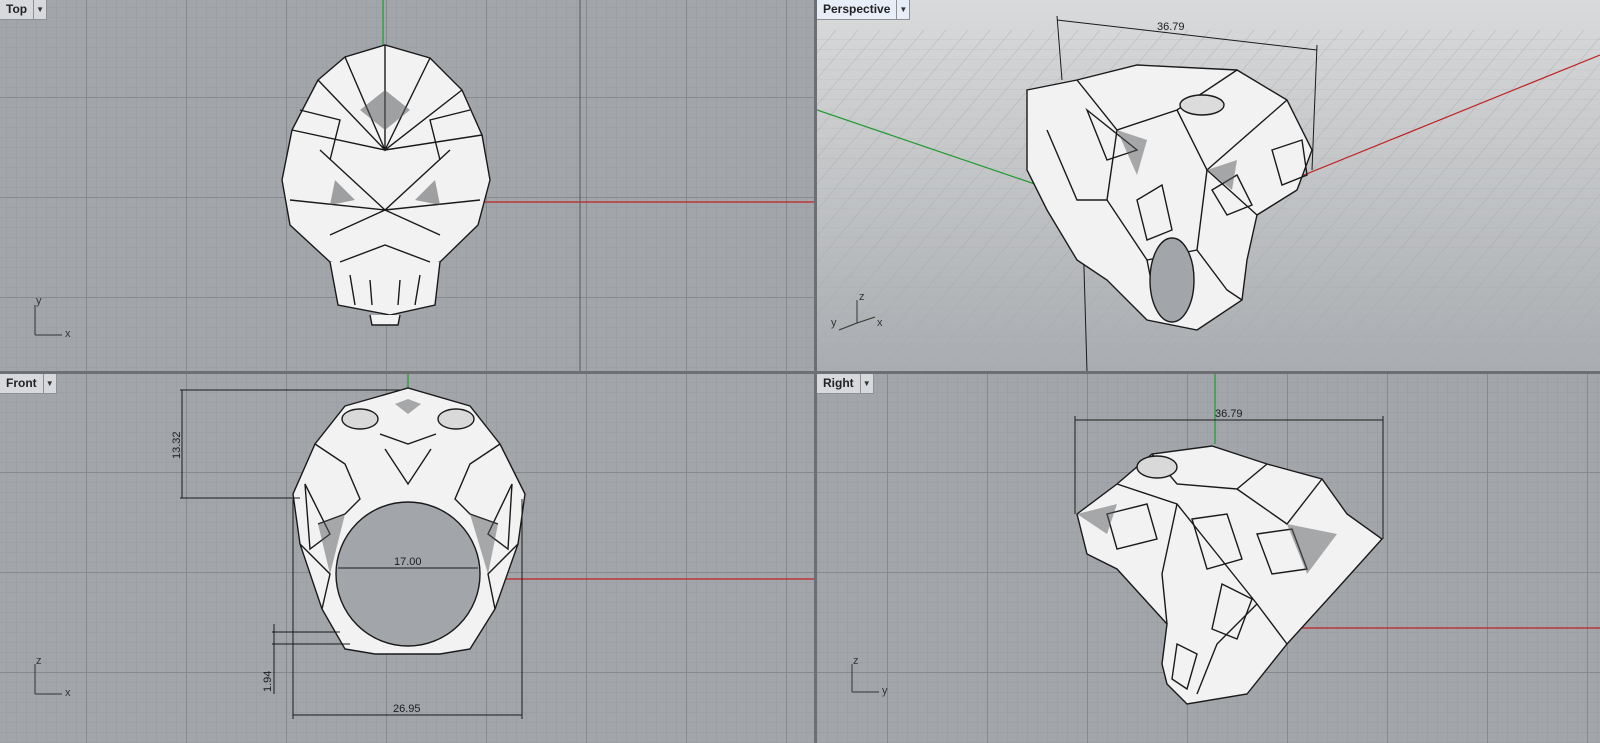 The image size is (1600, 743). I want to click on axis-indicator: z y, so click(869, 676).